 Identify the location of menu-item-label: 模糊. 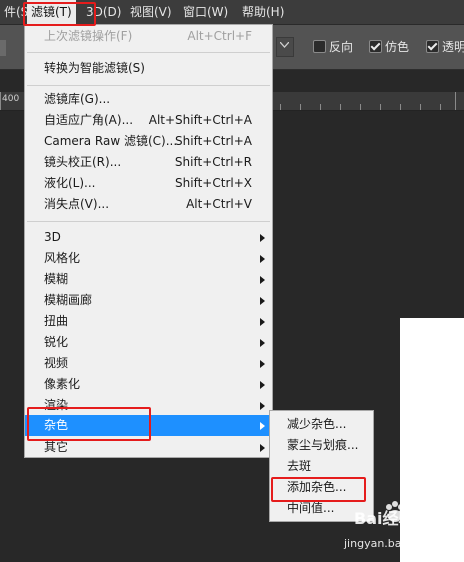
(56, 279).